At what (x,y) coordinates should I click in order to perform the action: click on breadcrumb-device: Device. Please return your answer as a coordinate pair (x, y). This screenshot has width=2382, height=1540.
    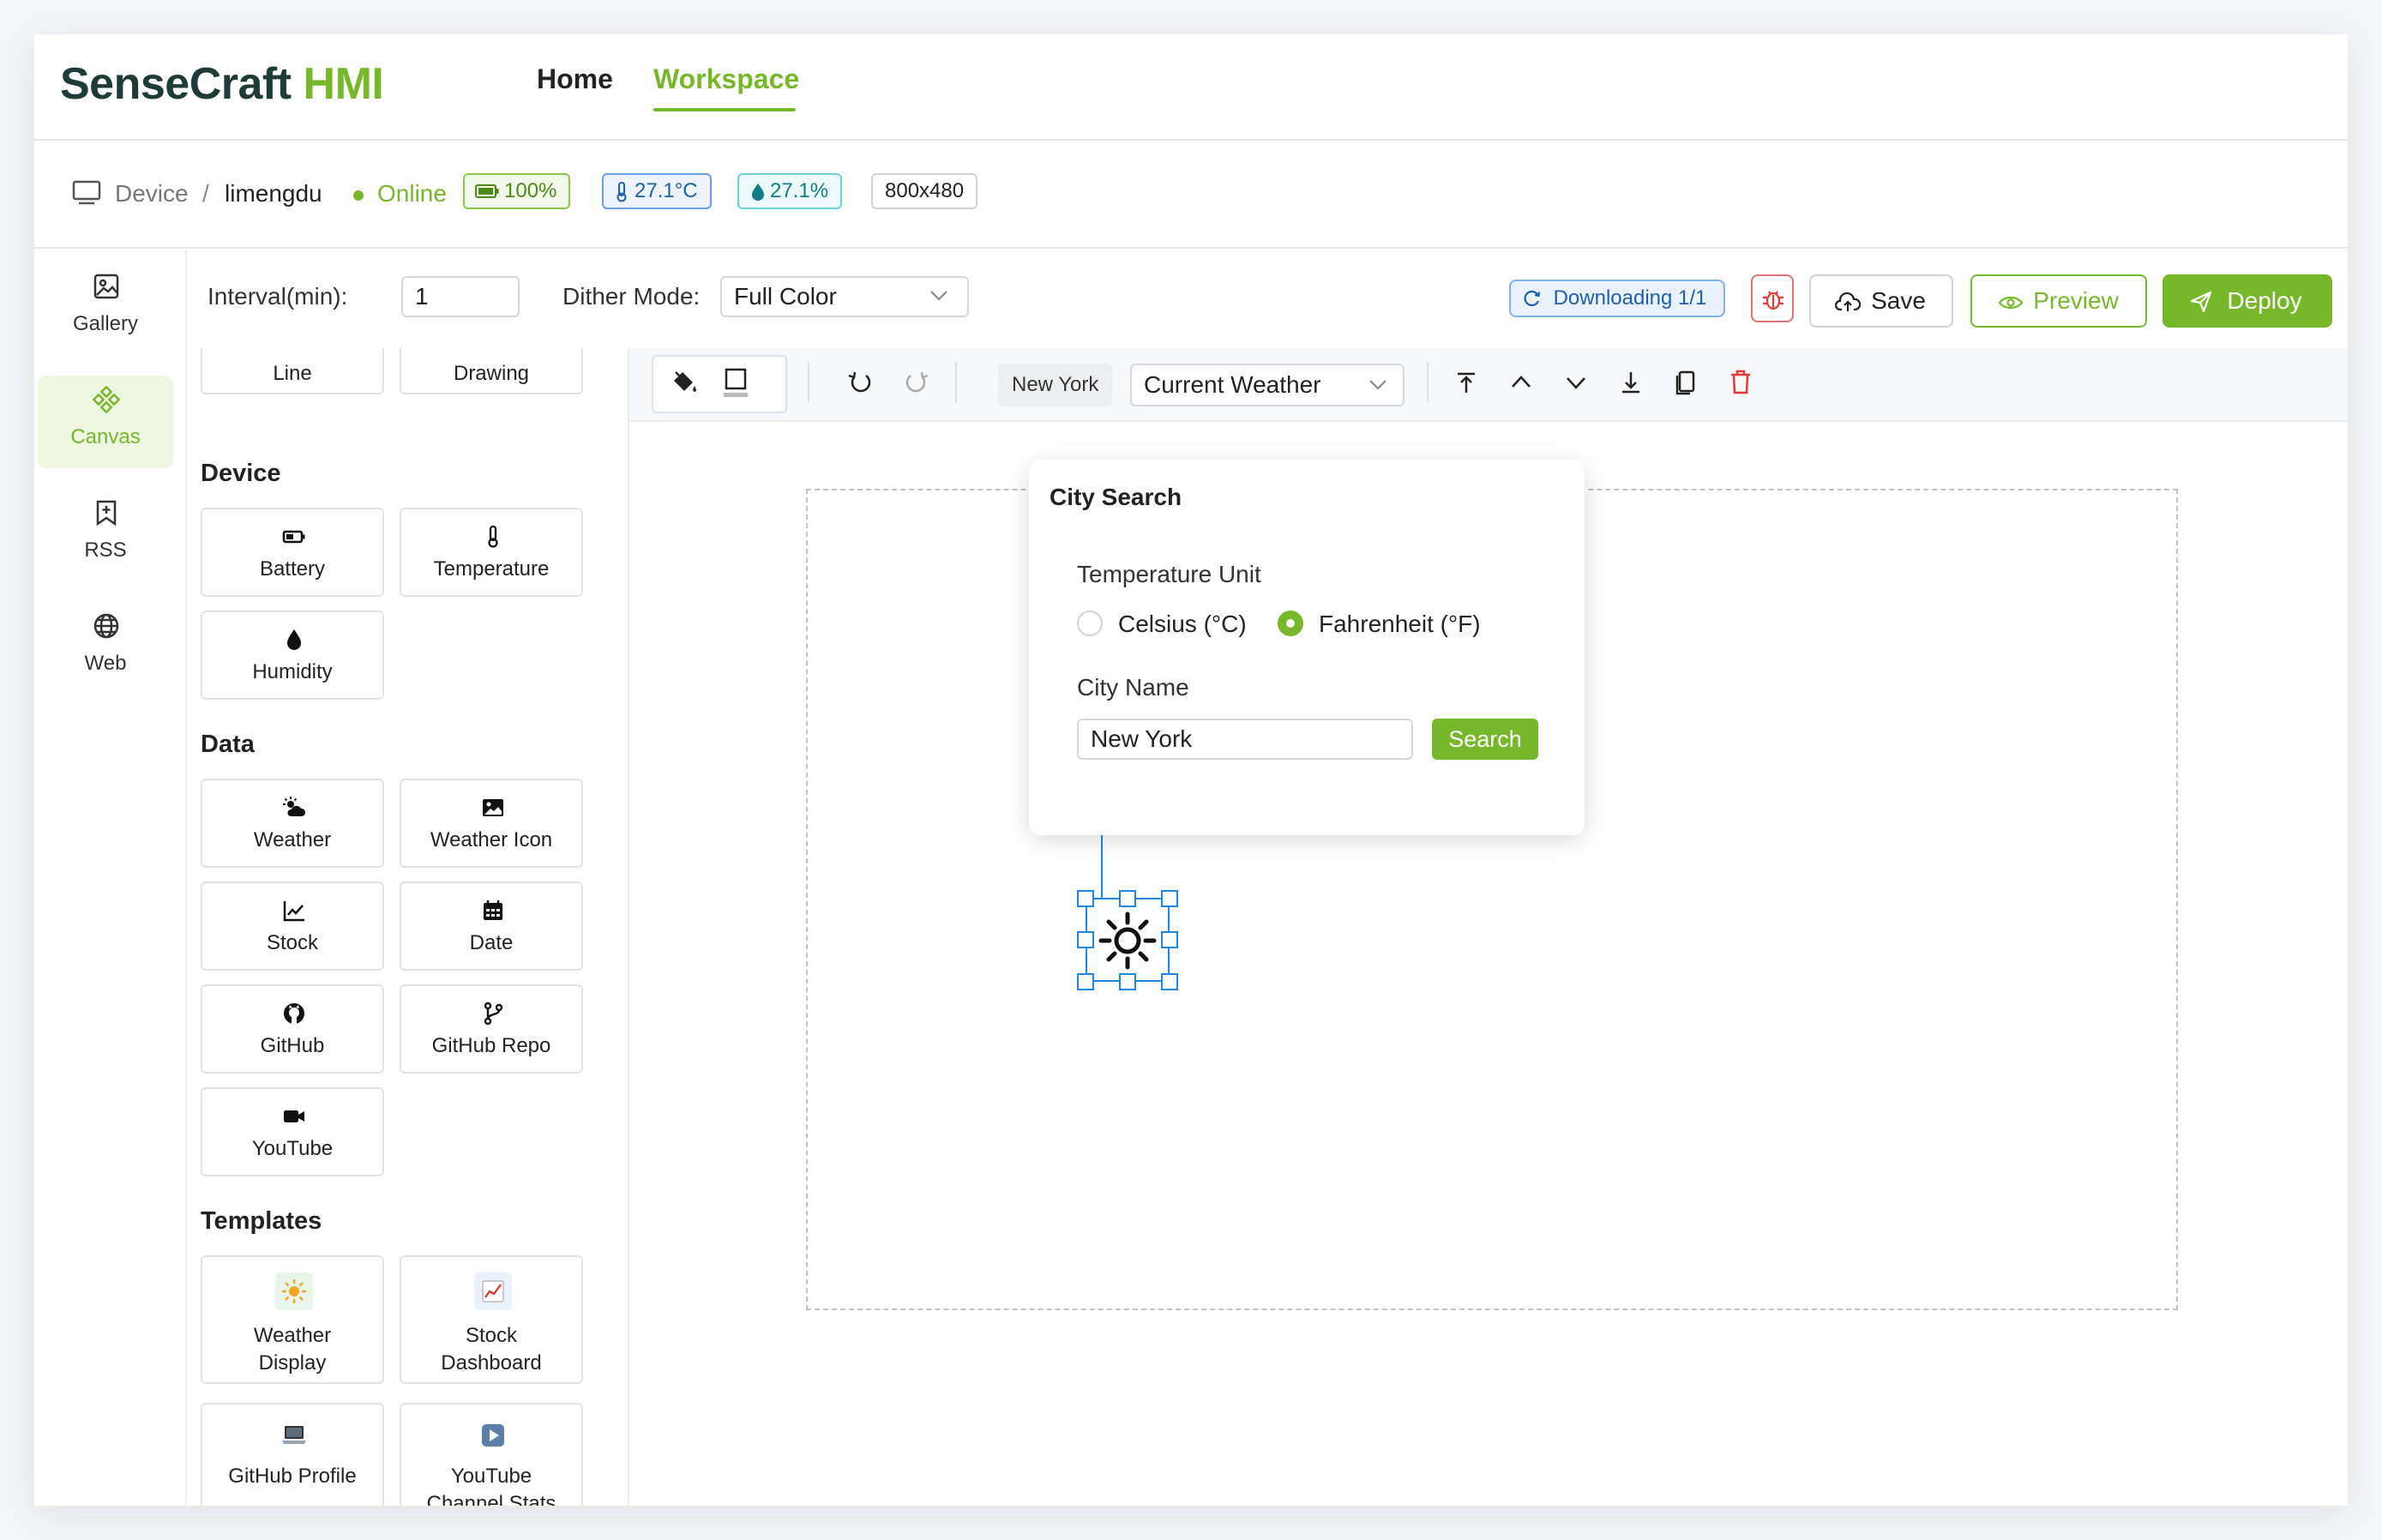
    Looking at the image, I should click on (152, 194).